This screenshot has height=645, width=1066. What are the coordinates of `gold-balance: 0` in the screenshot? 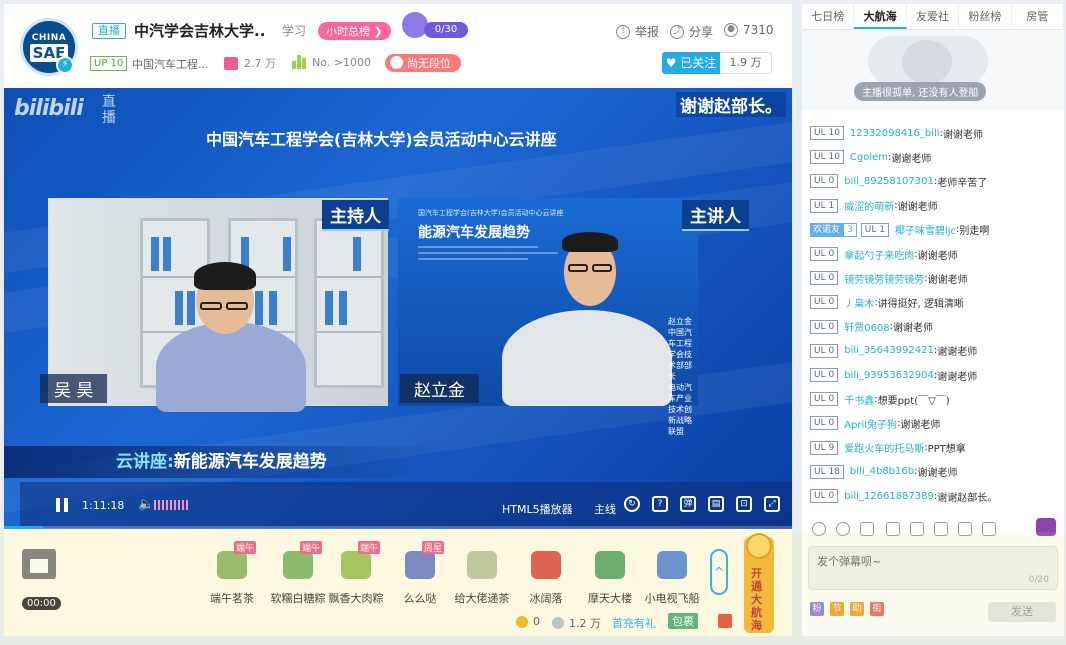 It's located at (528, 621).